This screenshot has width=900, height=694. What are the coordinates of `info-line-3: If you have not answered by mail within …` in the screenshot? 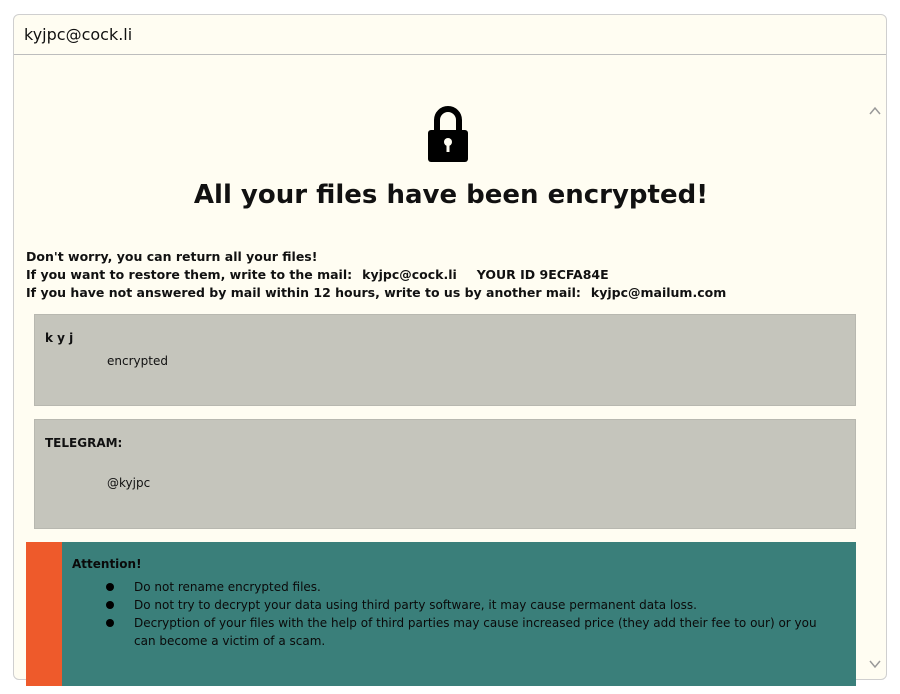 It's located at (376, 293).